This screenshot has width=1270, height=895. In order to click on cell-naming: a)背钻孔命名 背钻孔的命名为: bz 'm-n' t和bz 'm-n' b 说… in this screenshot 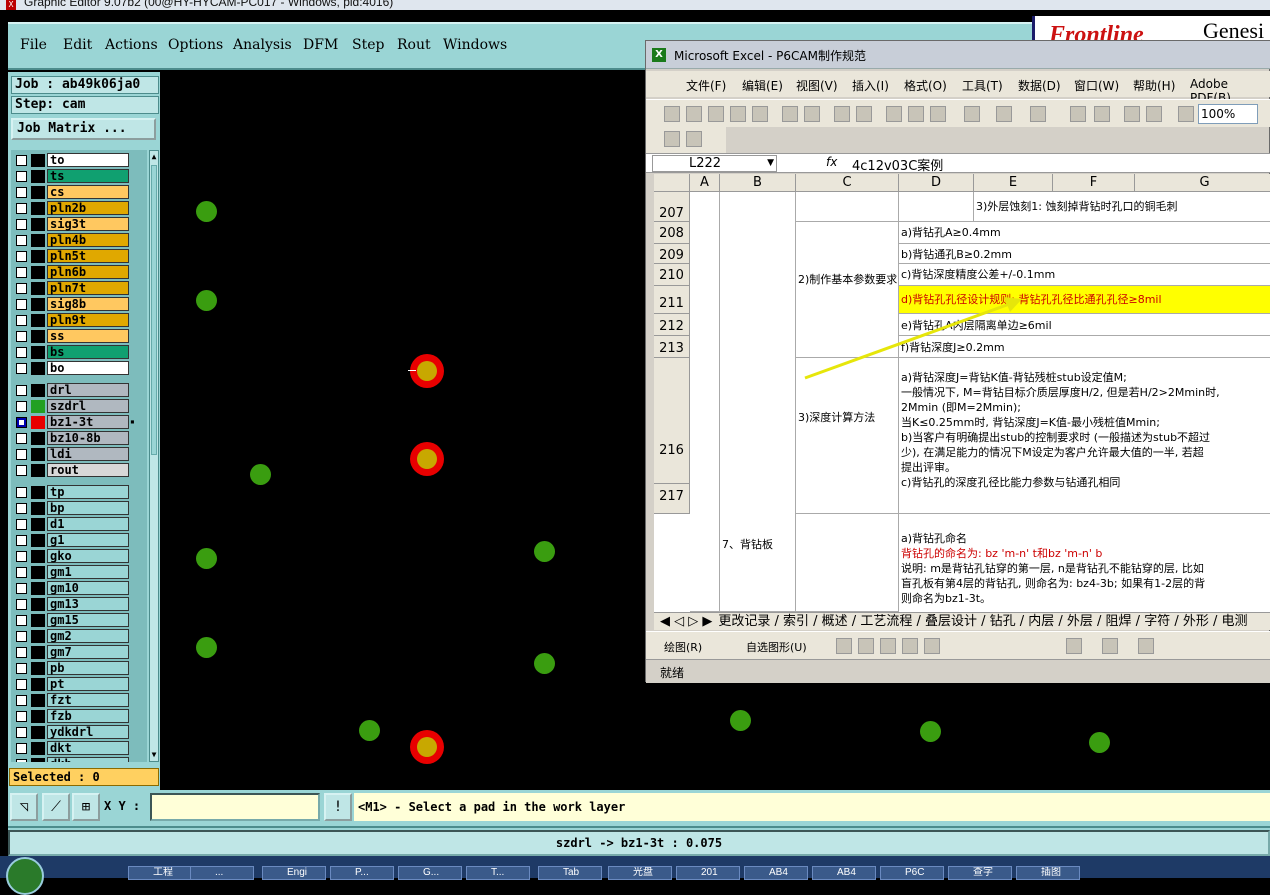, I will do `click(1084, 563)`.